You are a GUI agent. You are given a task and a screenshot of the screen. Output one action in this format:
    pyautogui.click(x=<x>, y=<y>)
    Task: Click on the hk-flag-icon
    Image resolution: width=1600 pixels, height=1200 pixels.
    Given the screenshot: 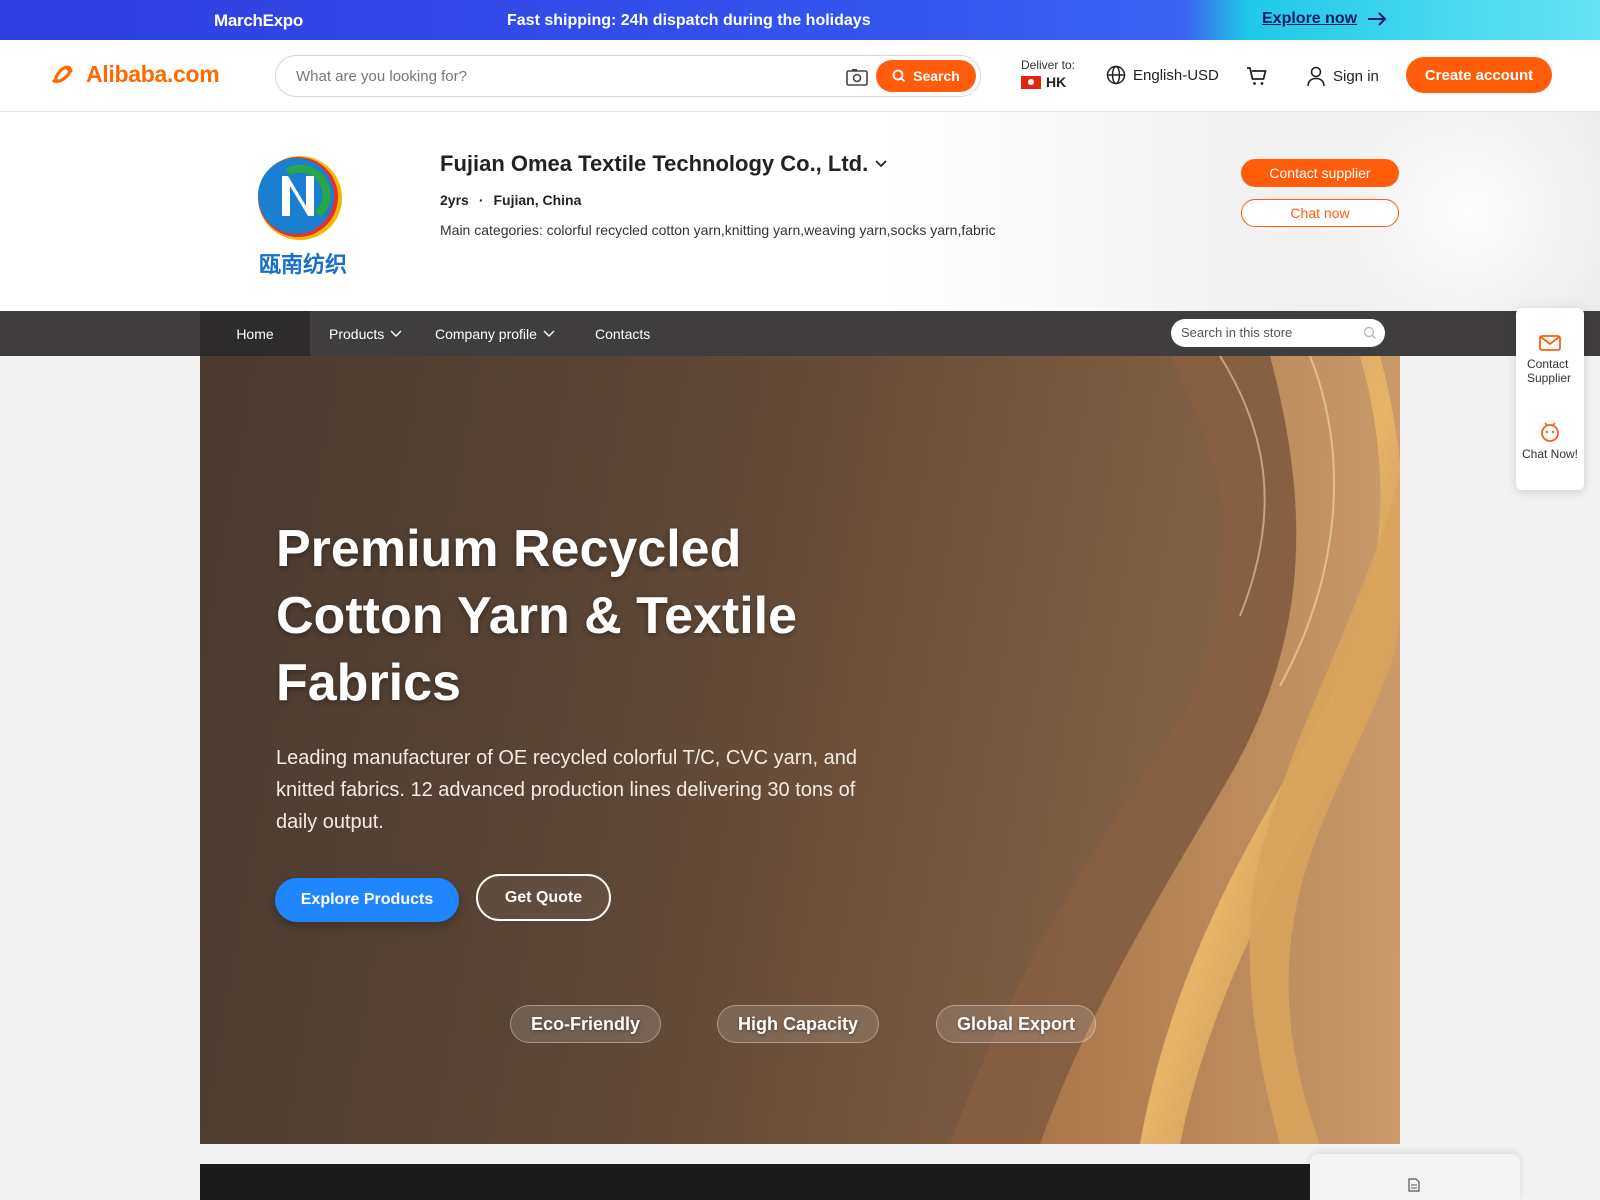 What is the action you would take?
    pyautogui.click(x=1031, y=82)
    